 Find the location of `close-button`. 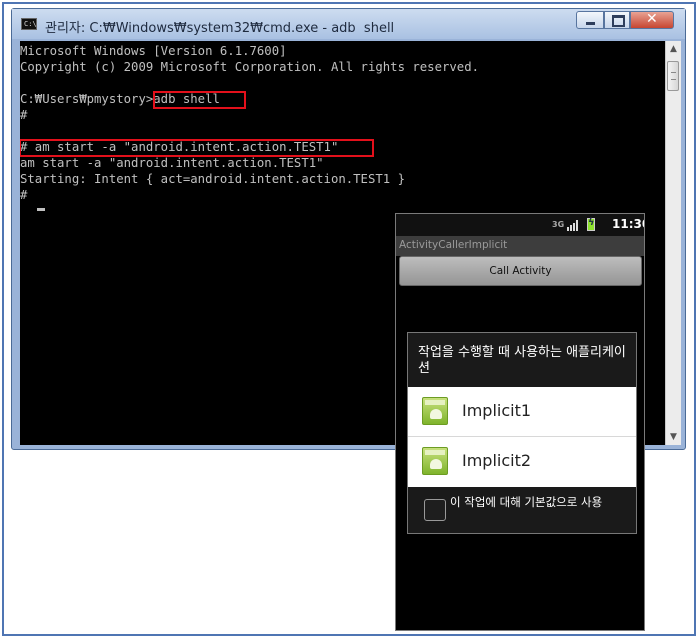

close-button is located at coordinates (652, 20).